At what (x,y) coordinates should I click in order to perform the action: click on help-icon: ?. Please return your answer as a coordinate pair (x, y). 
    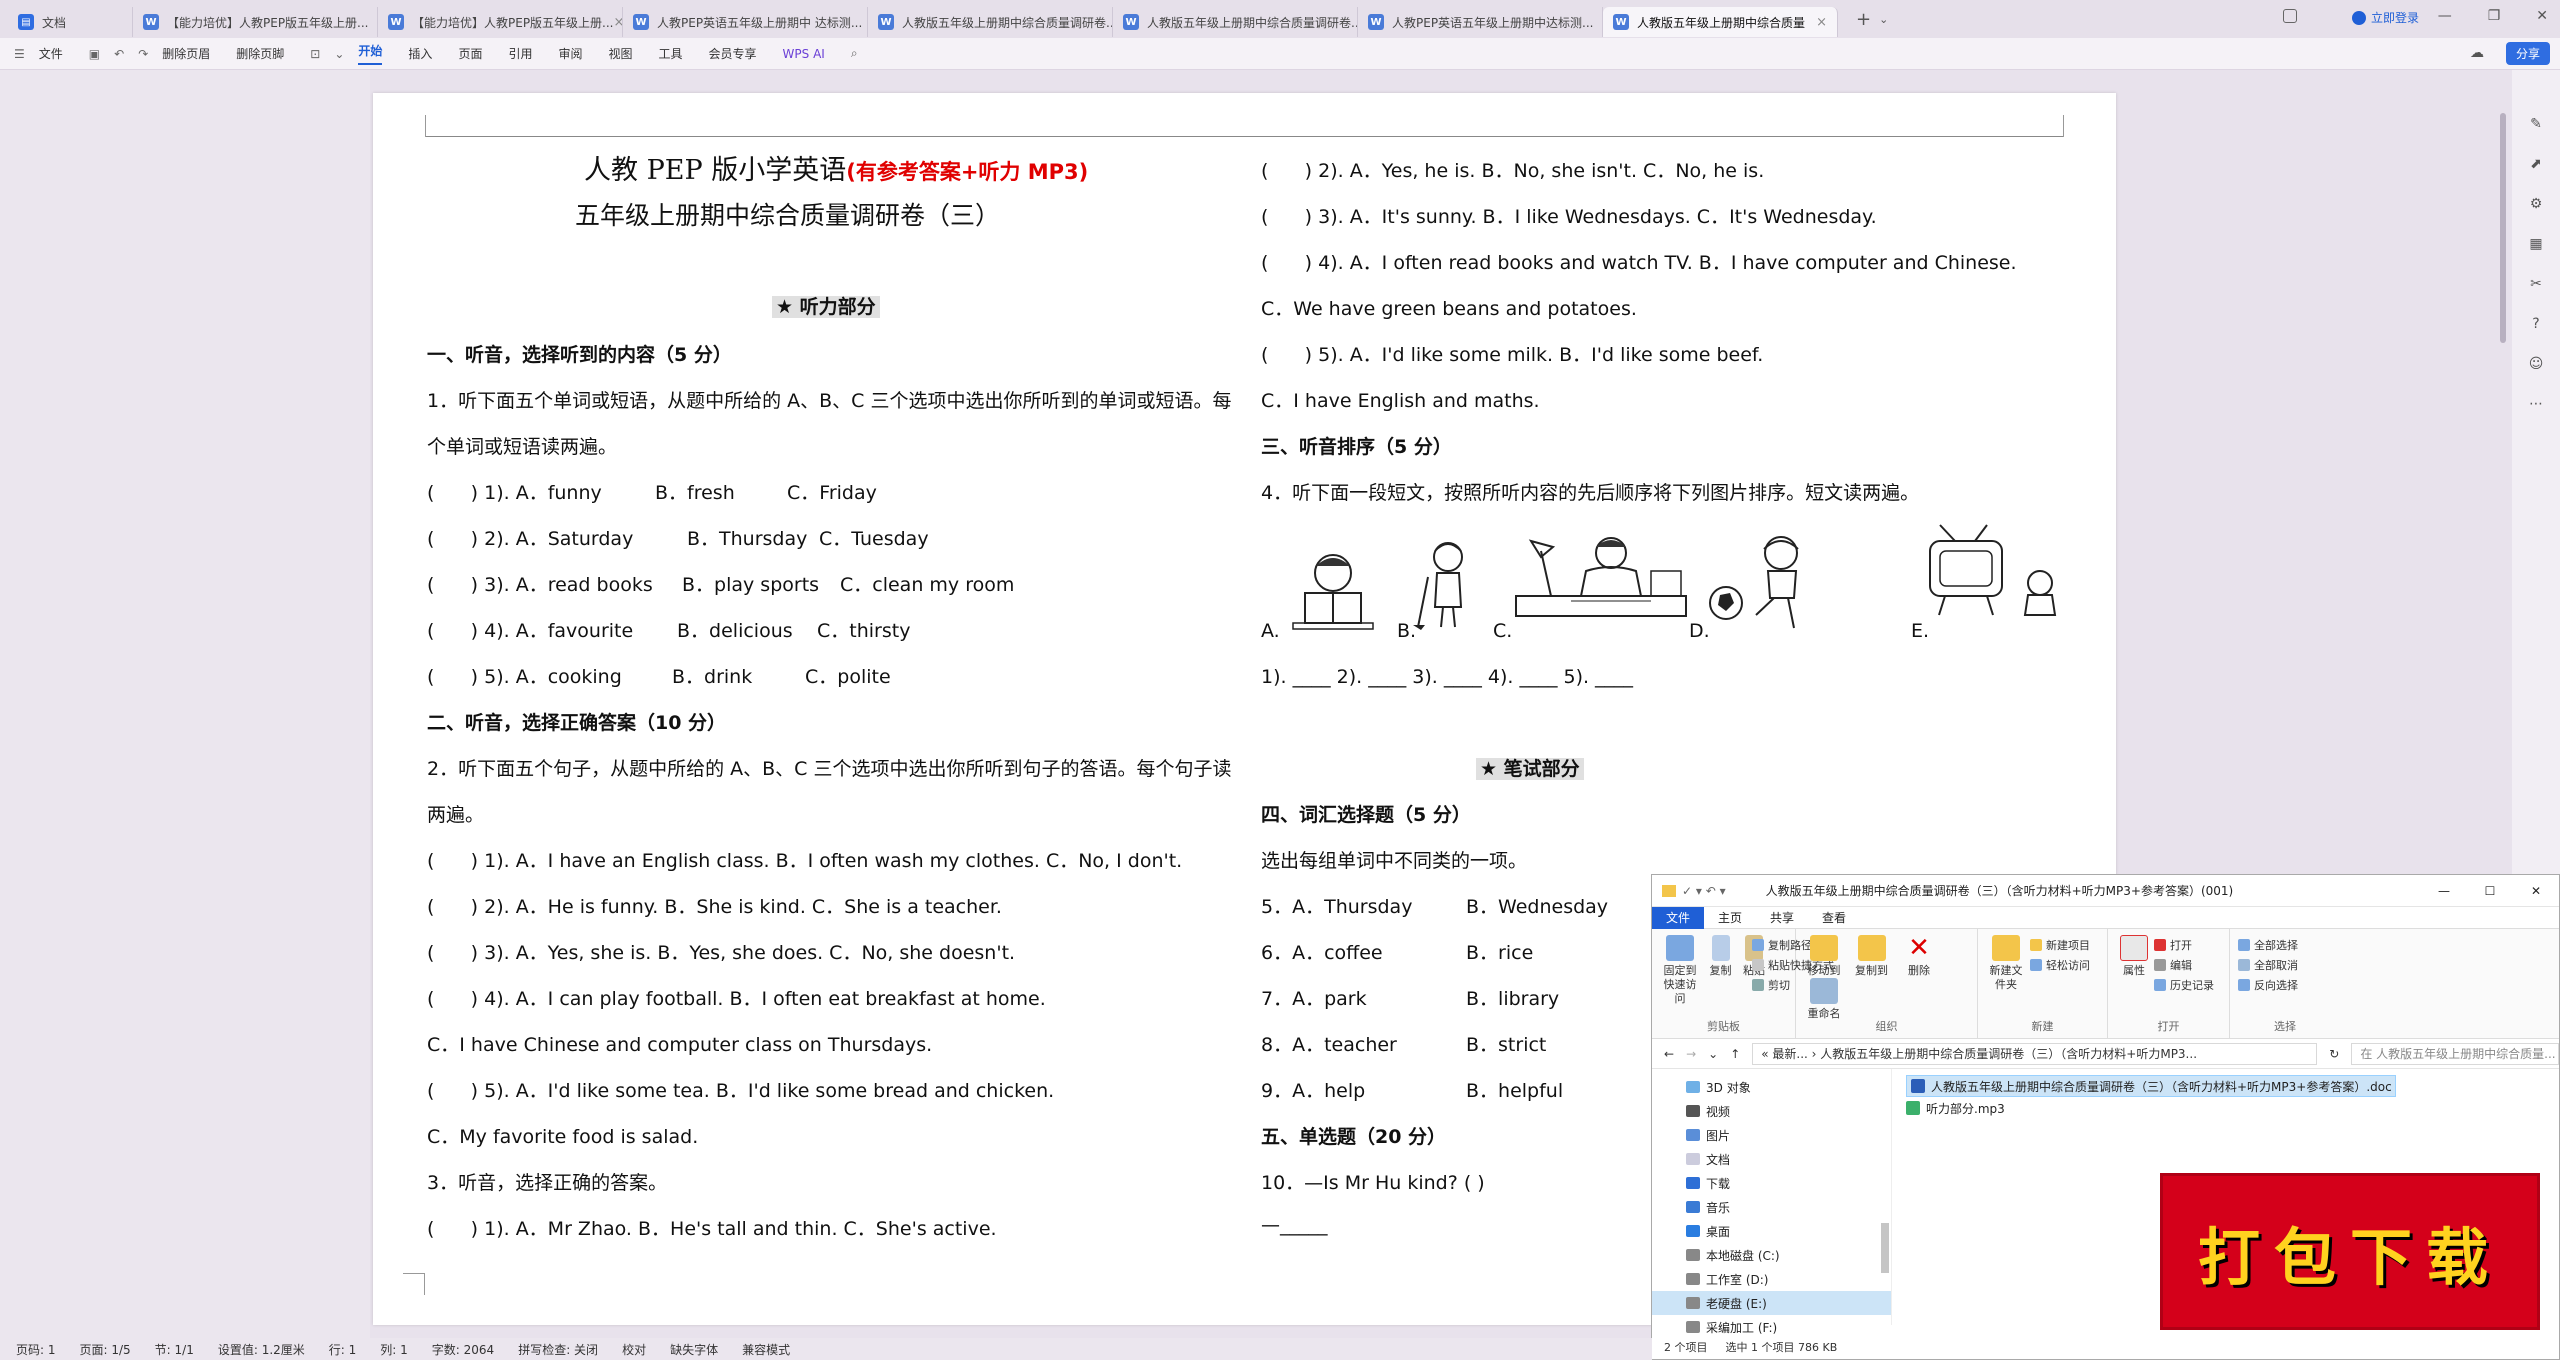
    Looking at the image, I should click on (2535, 324).